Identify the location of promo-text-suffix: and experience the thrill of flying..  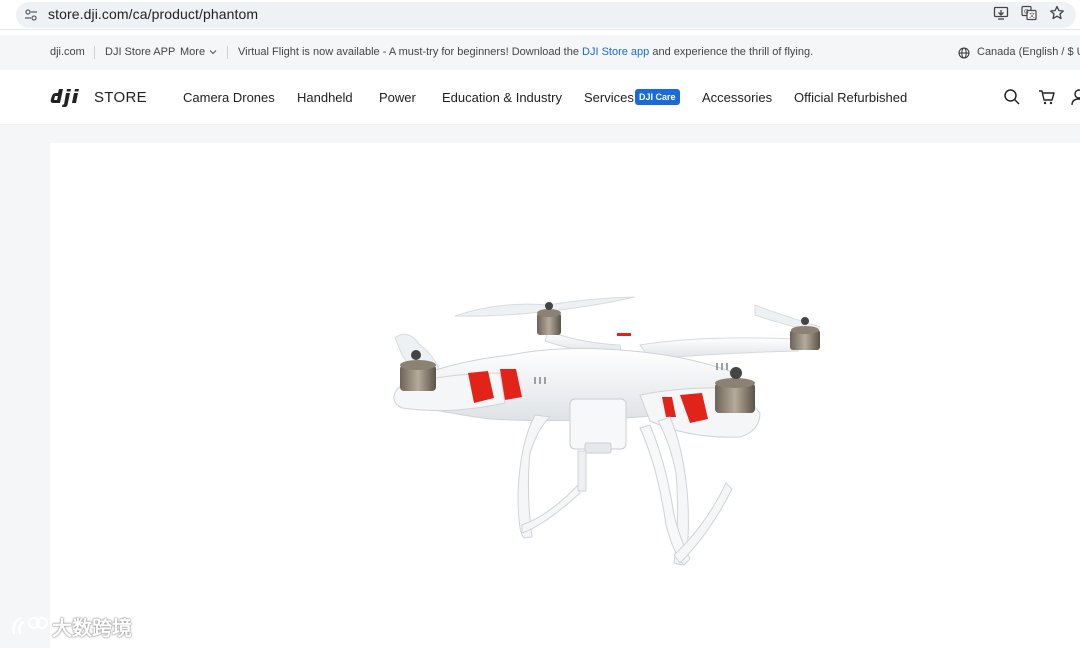
(731, 52).